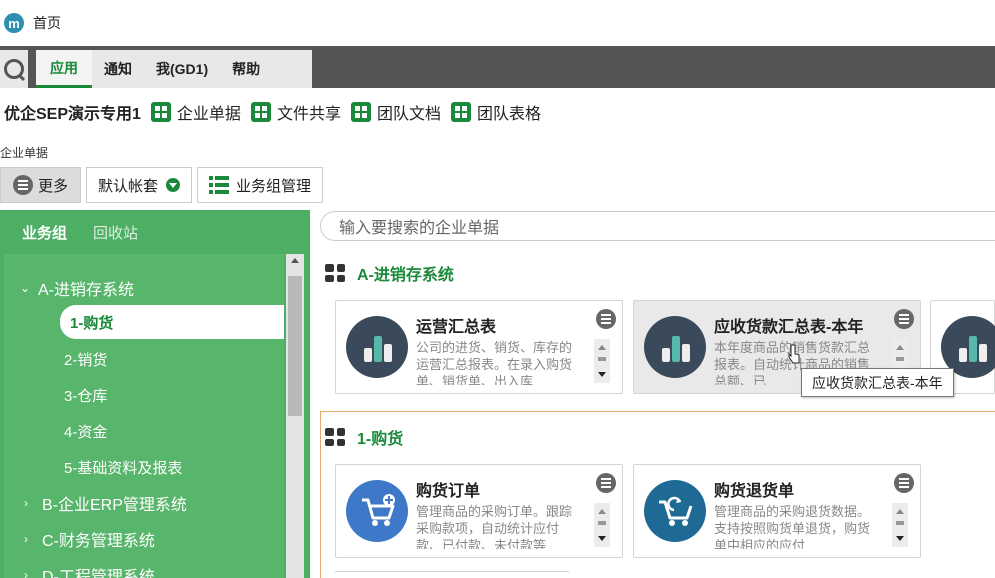 The height and width of the screenshot is (578, 995). I want to click on card-description: 管理商品的采购退货数据。支持按照购货单退货，购货单中相应的应付, so click(792, 526).